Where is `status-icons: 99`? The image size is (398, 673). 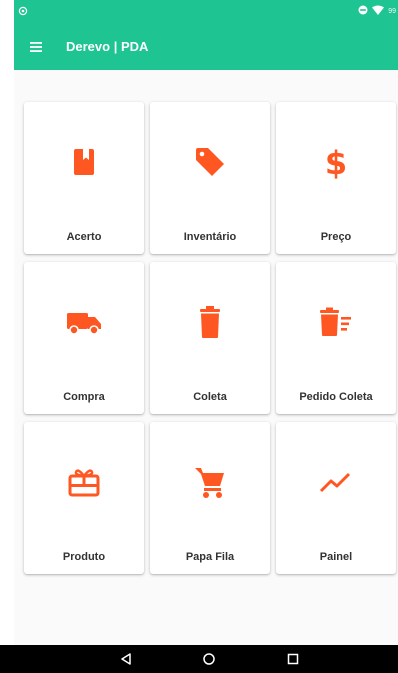 status-icons: 99 is located at coordinates (377, 11).